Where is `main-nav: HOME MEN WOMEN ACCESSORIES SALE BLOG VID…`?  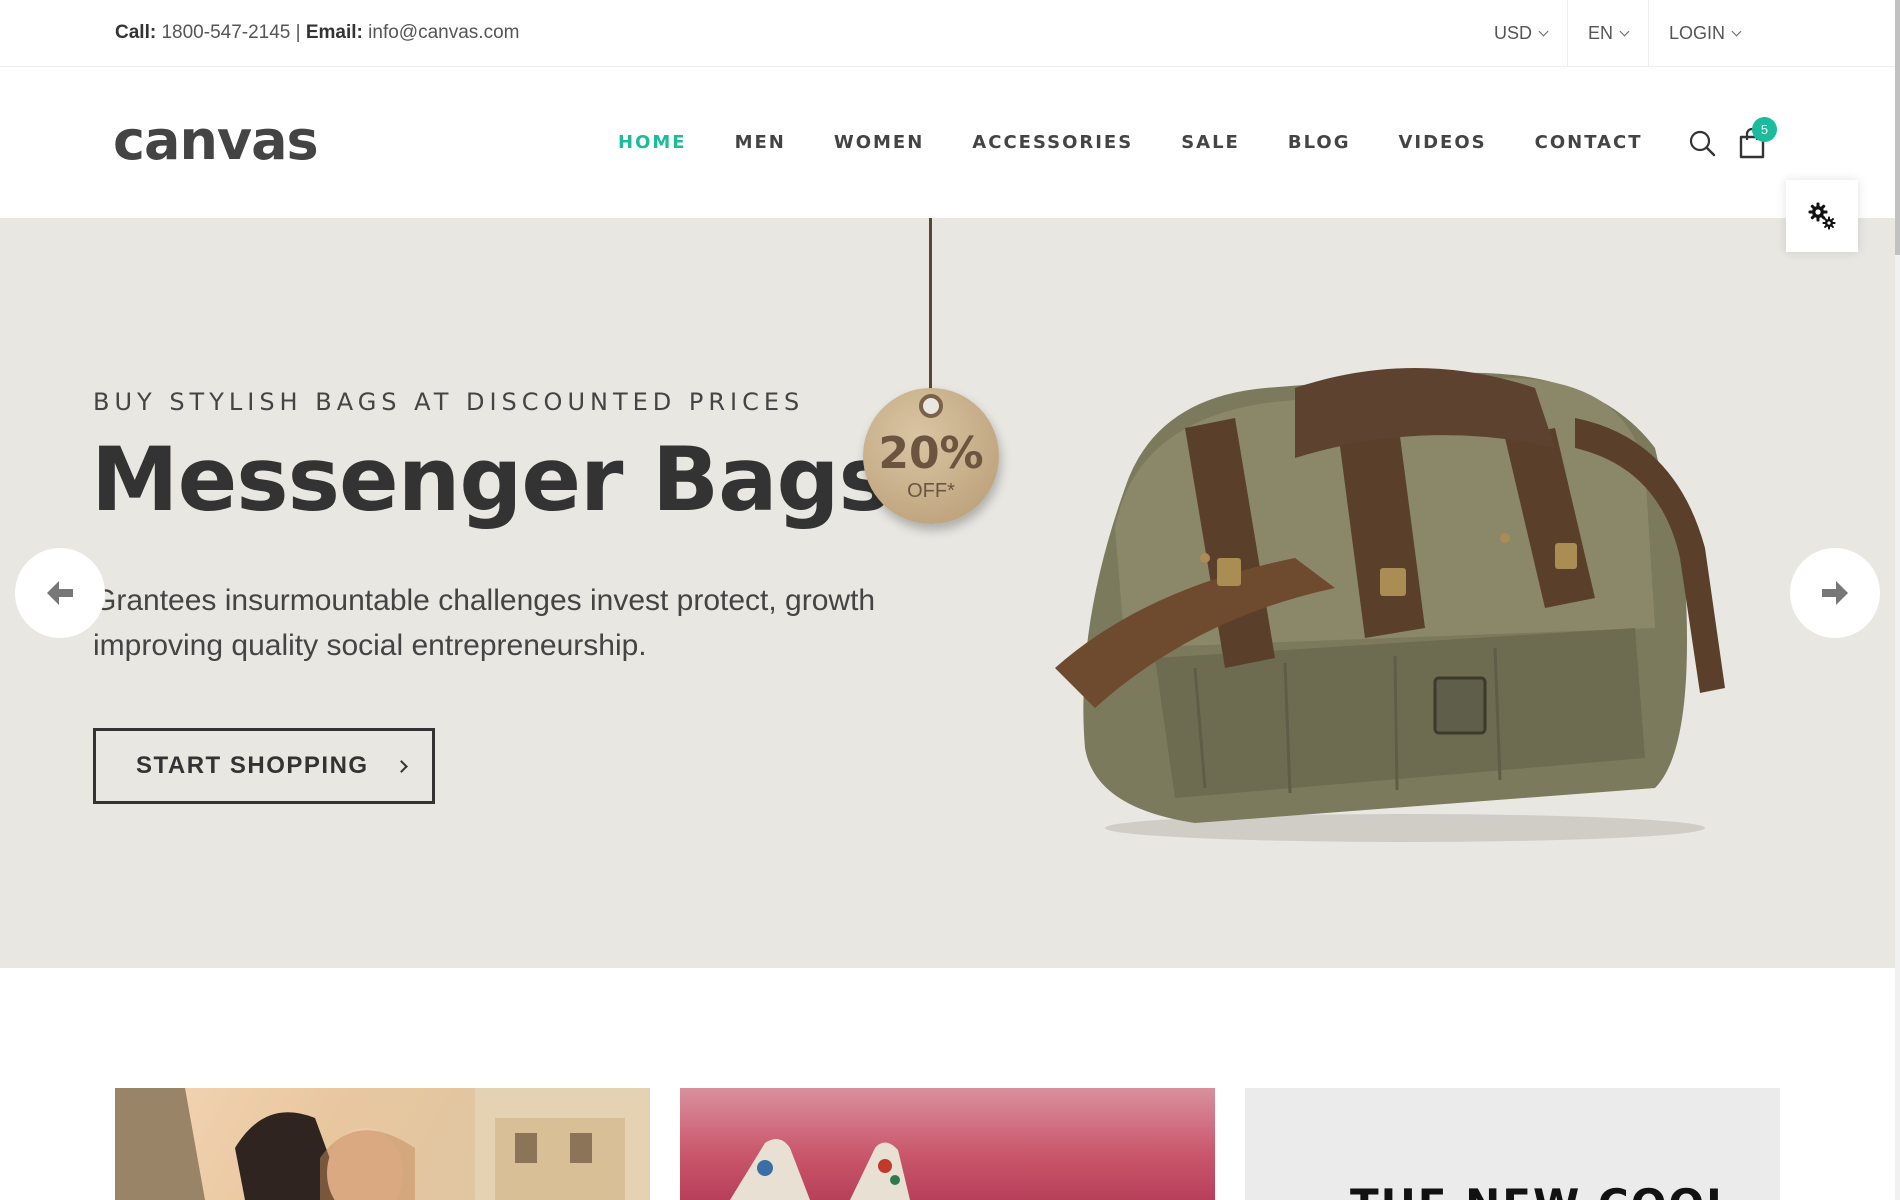
main-nav: HOME MEN WOMEN ACCESSORIES SALE BLOG VID… is located at coordinates (1154, 142).